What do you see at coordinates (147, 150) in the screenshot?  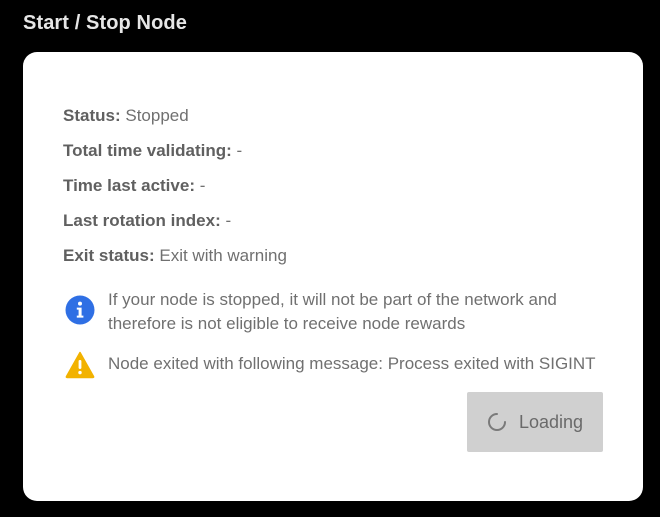 I see `total-time-label: Total time validating:` at bounding box center [147, 150].